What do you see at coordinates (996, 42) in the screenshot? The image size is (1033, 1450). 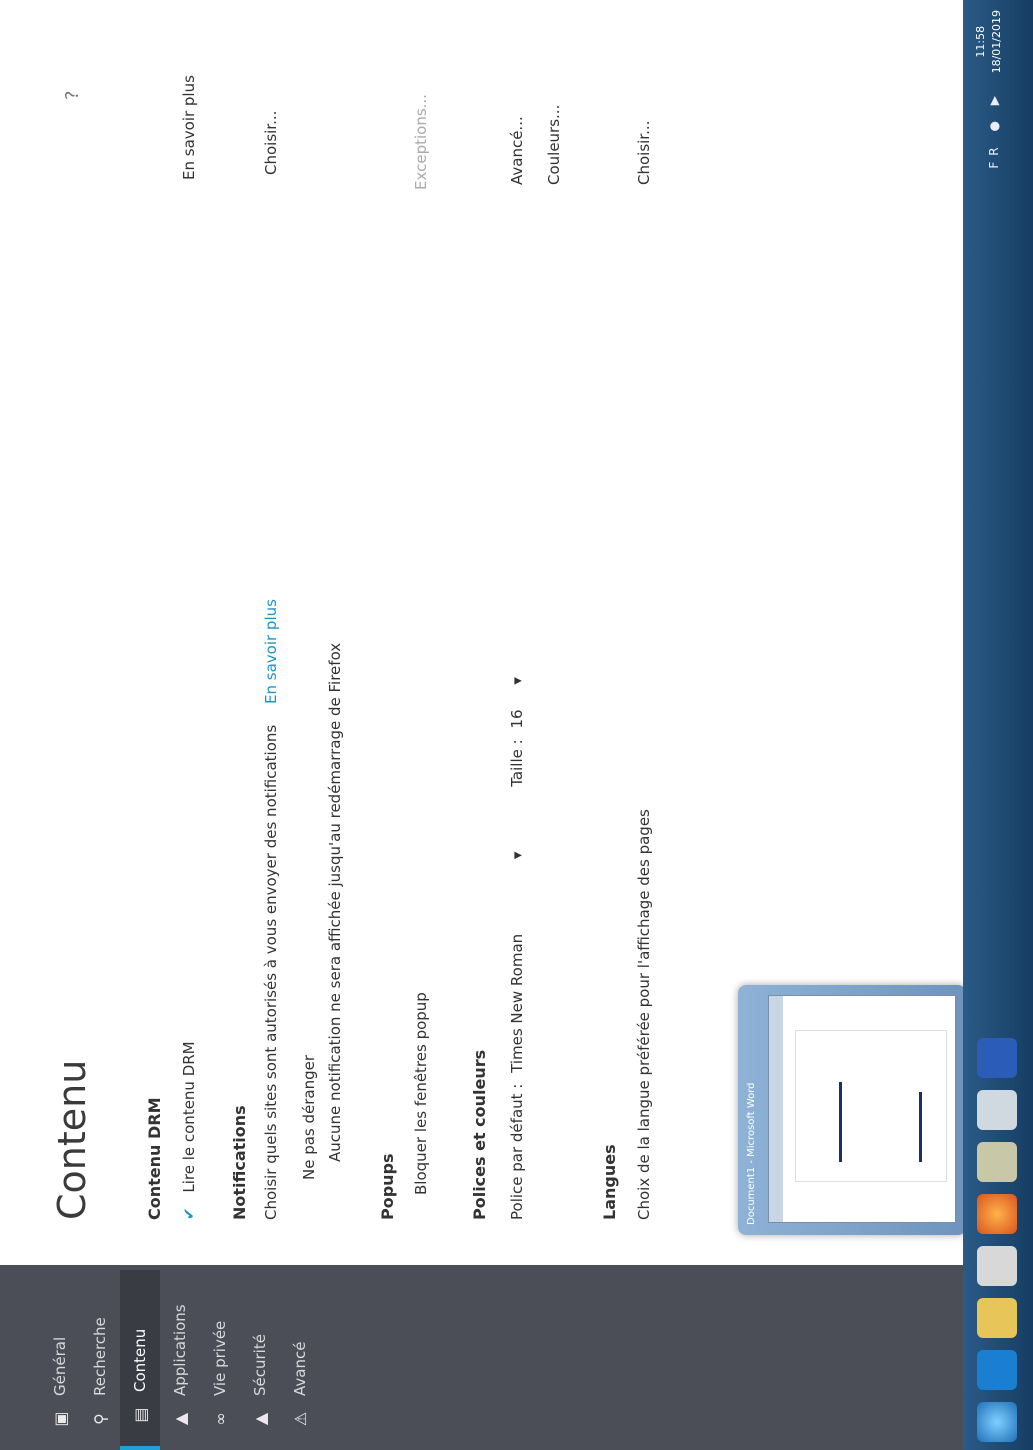 I see `clock-date: 18/01/2019` at bounding box center [996, 42].